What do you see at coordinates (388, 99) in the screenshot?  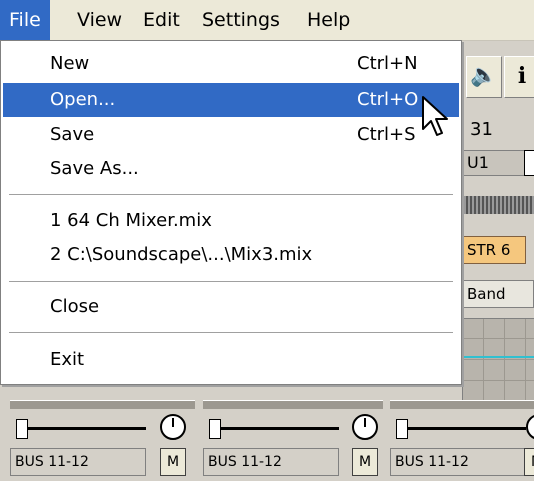 I see `menu-item-shortcut: Ctrl+O` at bounding box center [388, 99].